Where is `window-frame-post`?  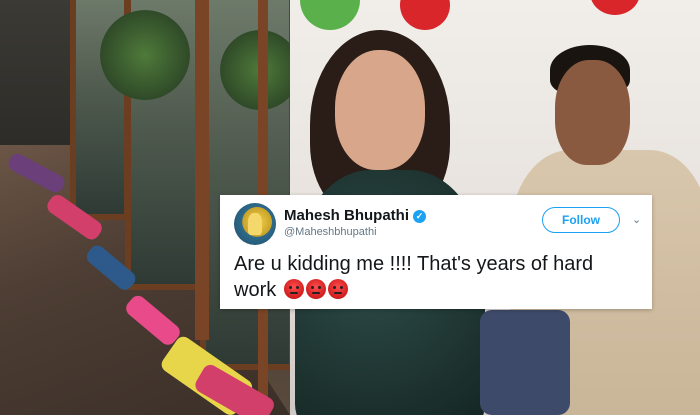
window-frame-post is located at coordinates (202, 170).